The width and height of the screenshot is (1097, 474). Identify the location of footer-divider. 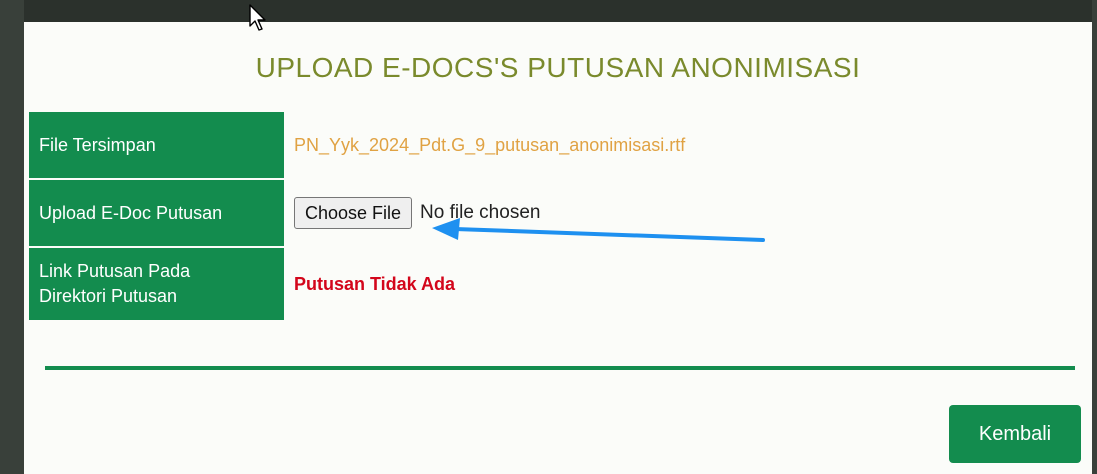
(560, 368).